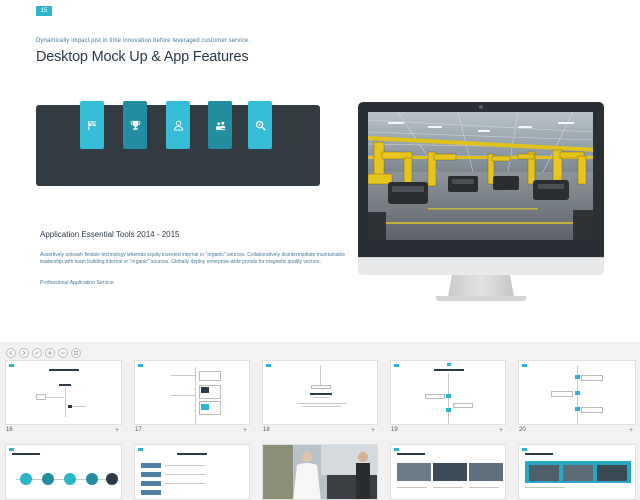 The height and width of the screenshot is (500, 640). Describe the element at coordinates (245, 430) in the screenshot. I see `add-slide-17-button: +` at that location.